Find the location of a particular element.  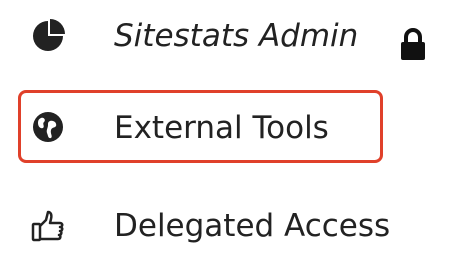

menu-item-label: Delegated Access is located at coordinates (252, 226).